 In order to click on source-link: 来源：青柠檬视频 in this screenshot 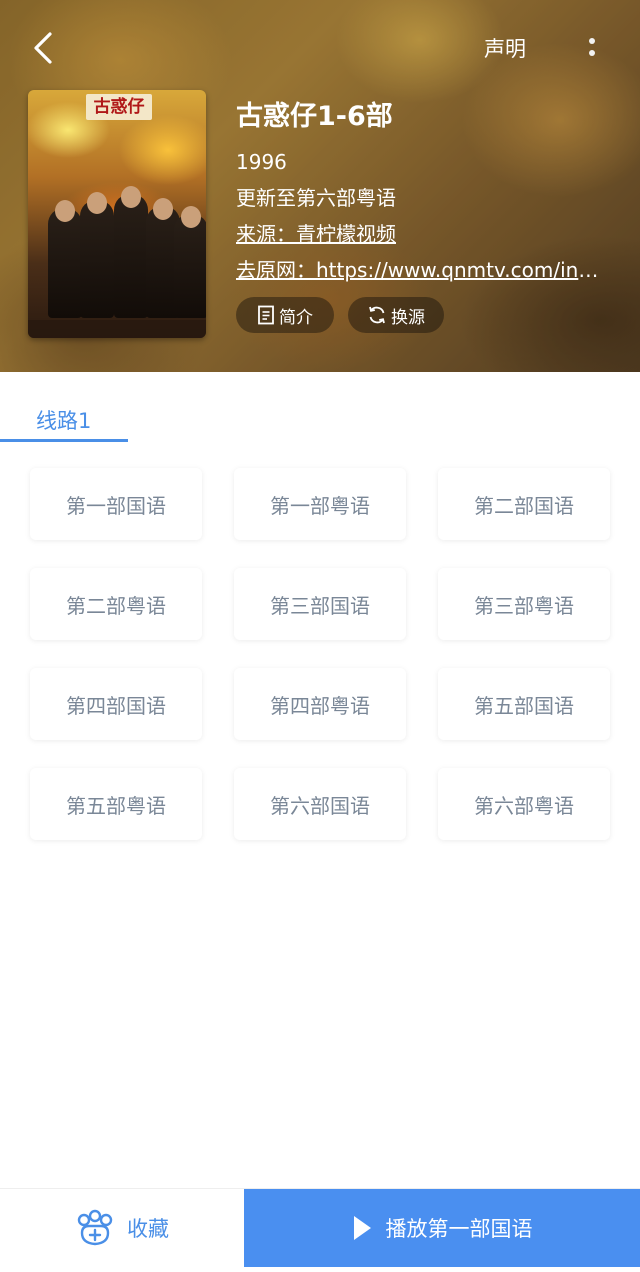, I will do `click(316, 234)`.